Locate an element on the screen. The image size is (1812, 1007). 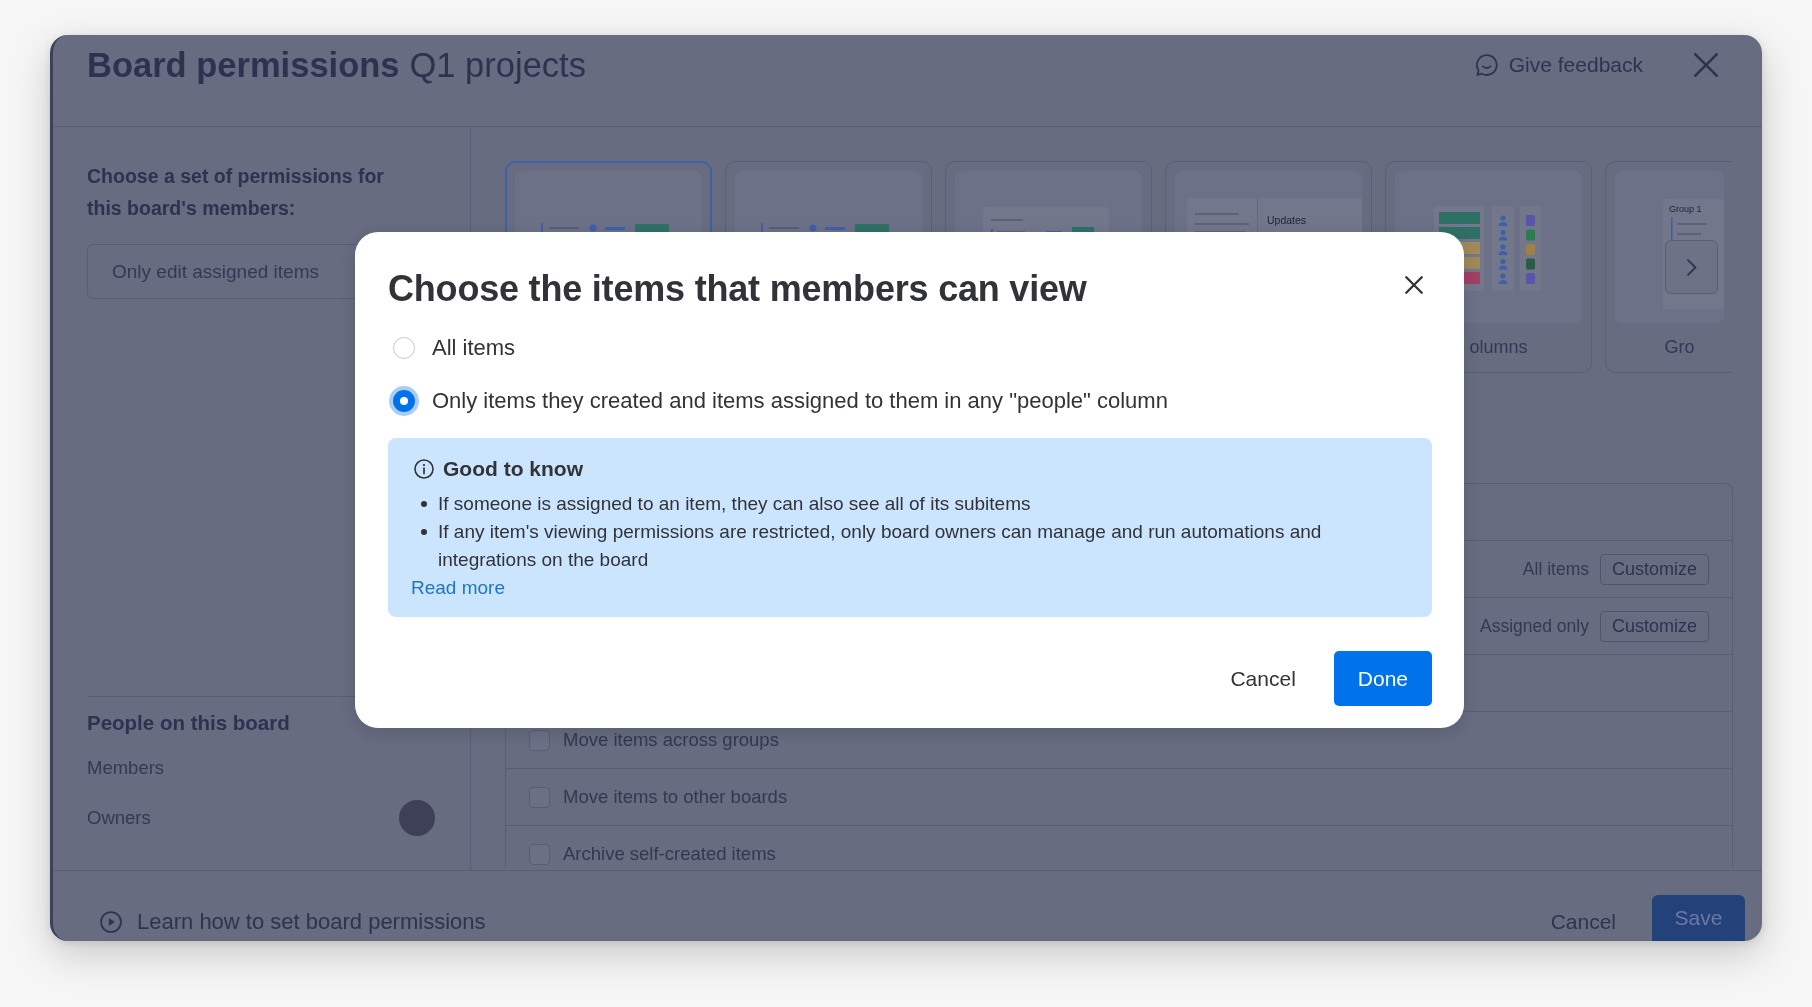
chevron-right-icon is located at coordinates (1691, 267).